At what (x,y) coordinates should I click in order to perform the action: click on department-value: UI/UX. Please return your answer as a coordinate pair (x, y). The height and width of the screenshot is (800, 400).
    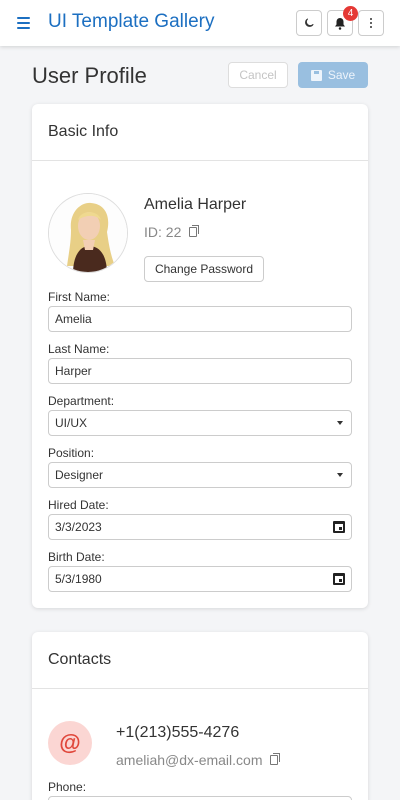
    Looking at the image, I should click on (71, 423).